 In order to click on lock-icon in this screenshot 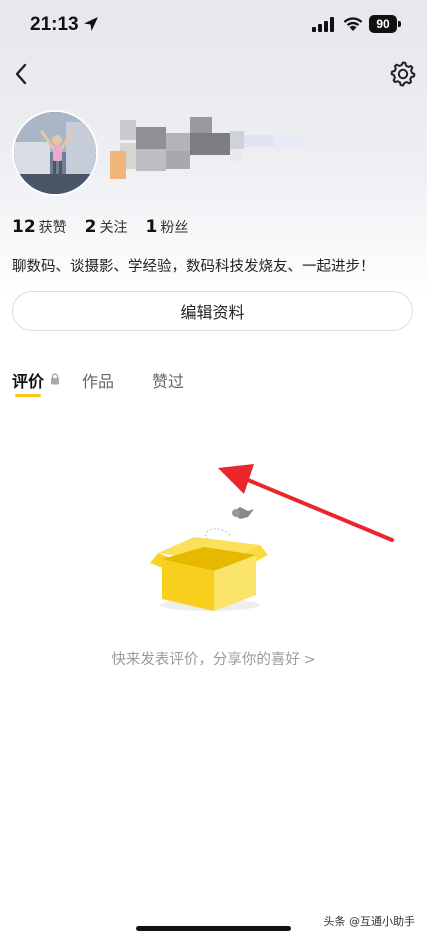, I will do `click(55, 379)`.